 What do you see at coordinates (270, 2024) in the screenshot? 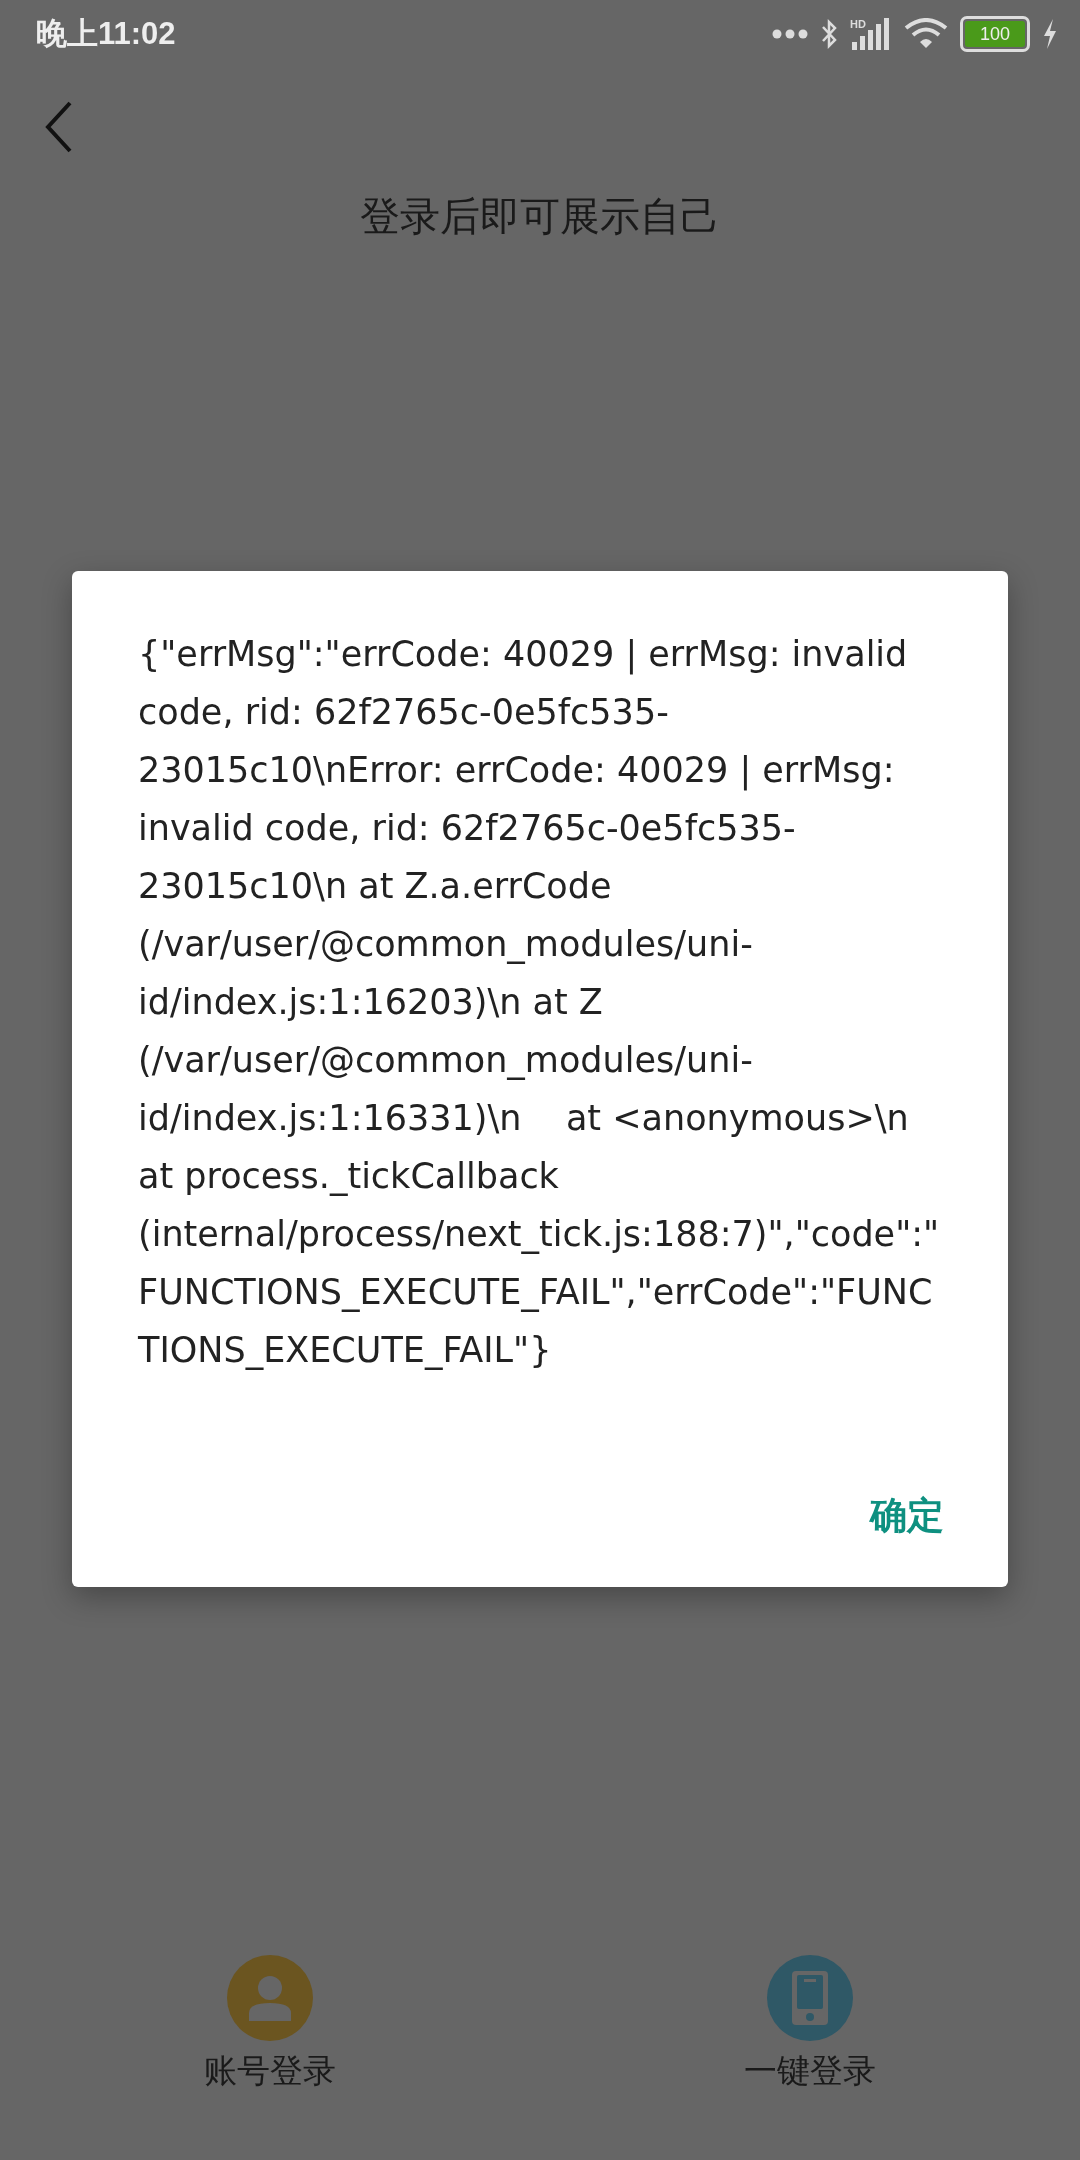
I see `login-option: 账号登录` at bounding box center [270, 2024].